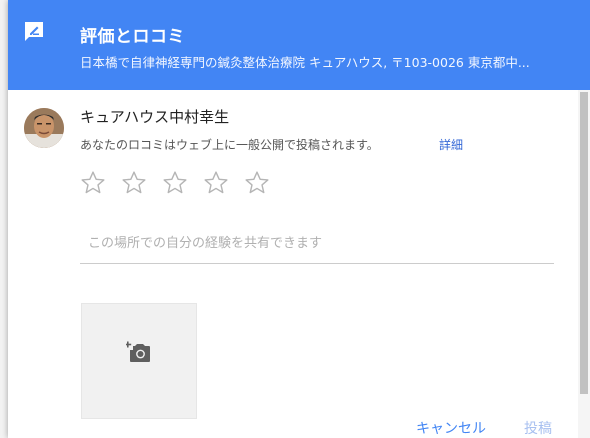  Describe the element at coordinates (175, 183) in the screenshot. I see `star-3-icon` at that location.